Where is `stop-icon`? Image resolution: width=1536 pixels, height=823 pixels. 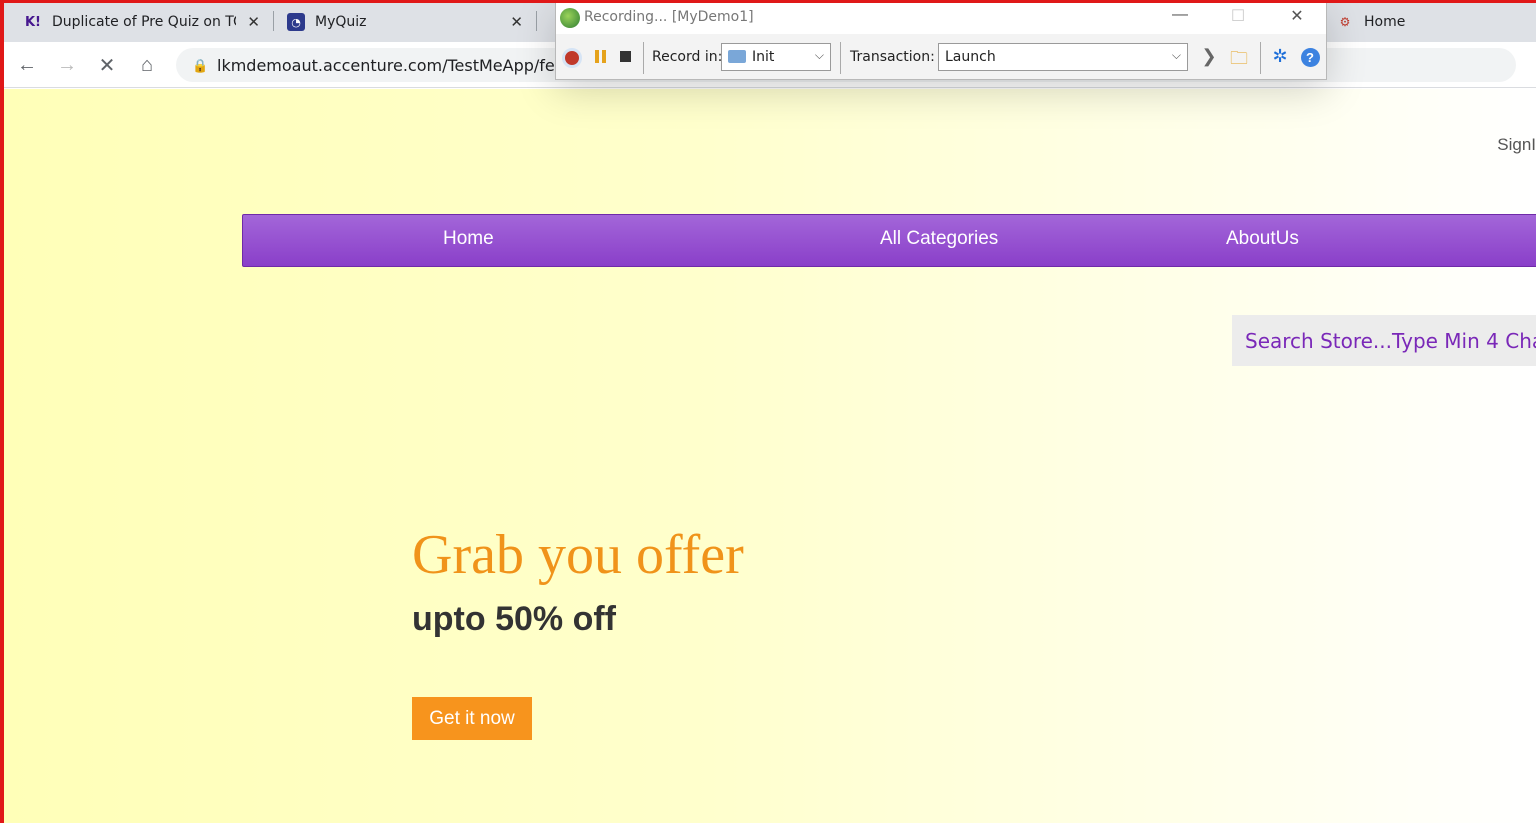 stop-icon is located at coordinates (625, 56).